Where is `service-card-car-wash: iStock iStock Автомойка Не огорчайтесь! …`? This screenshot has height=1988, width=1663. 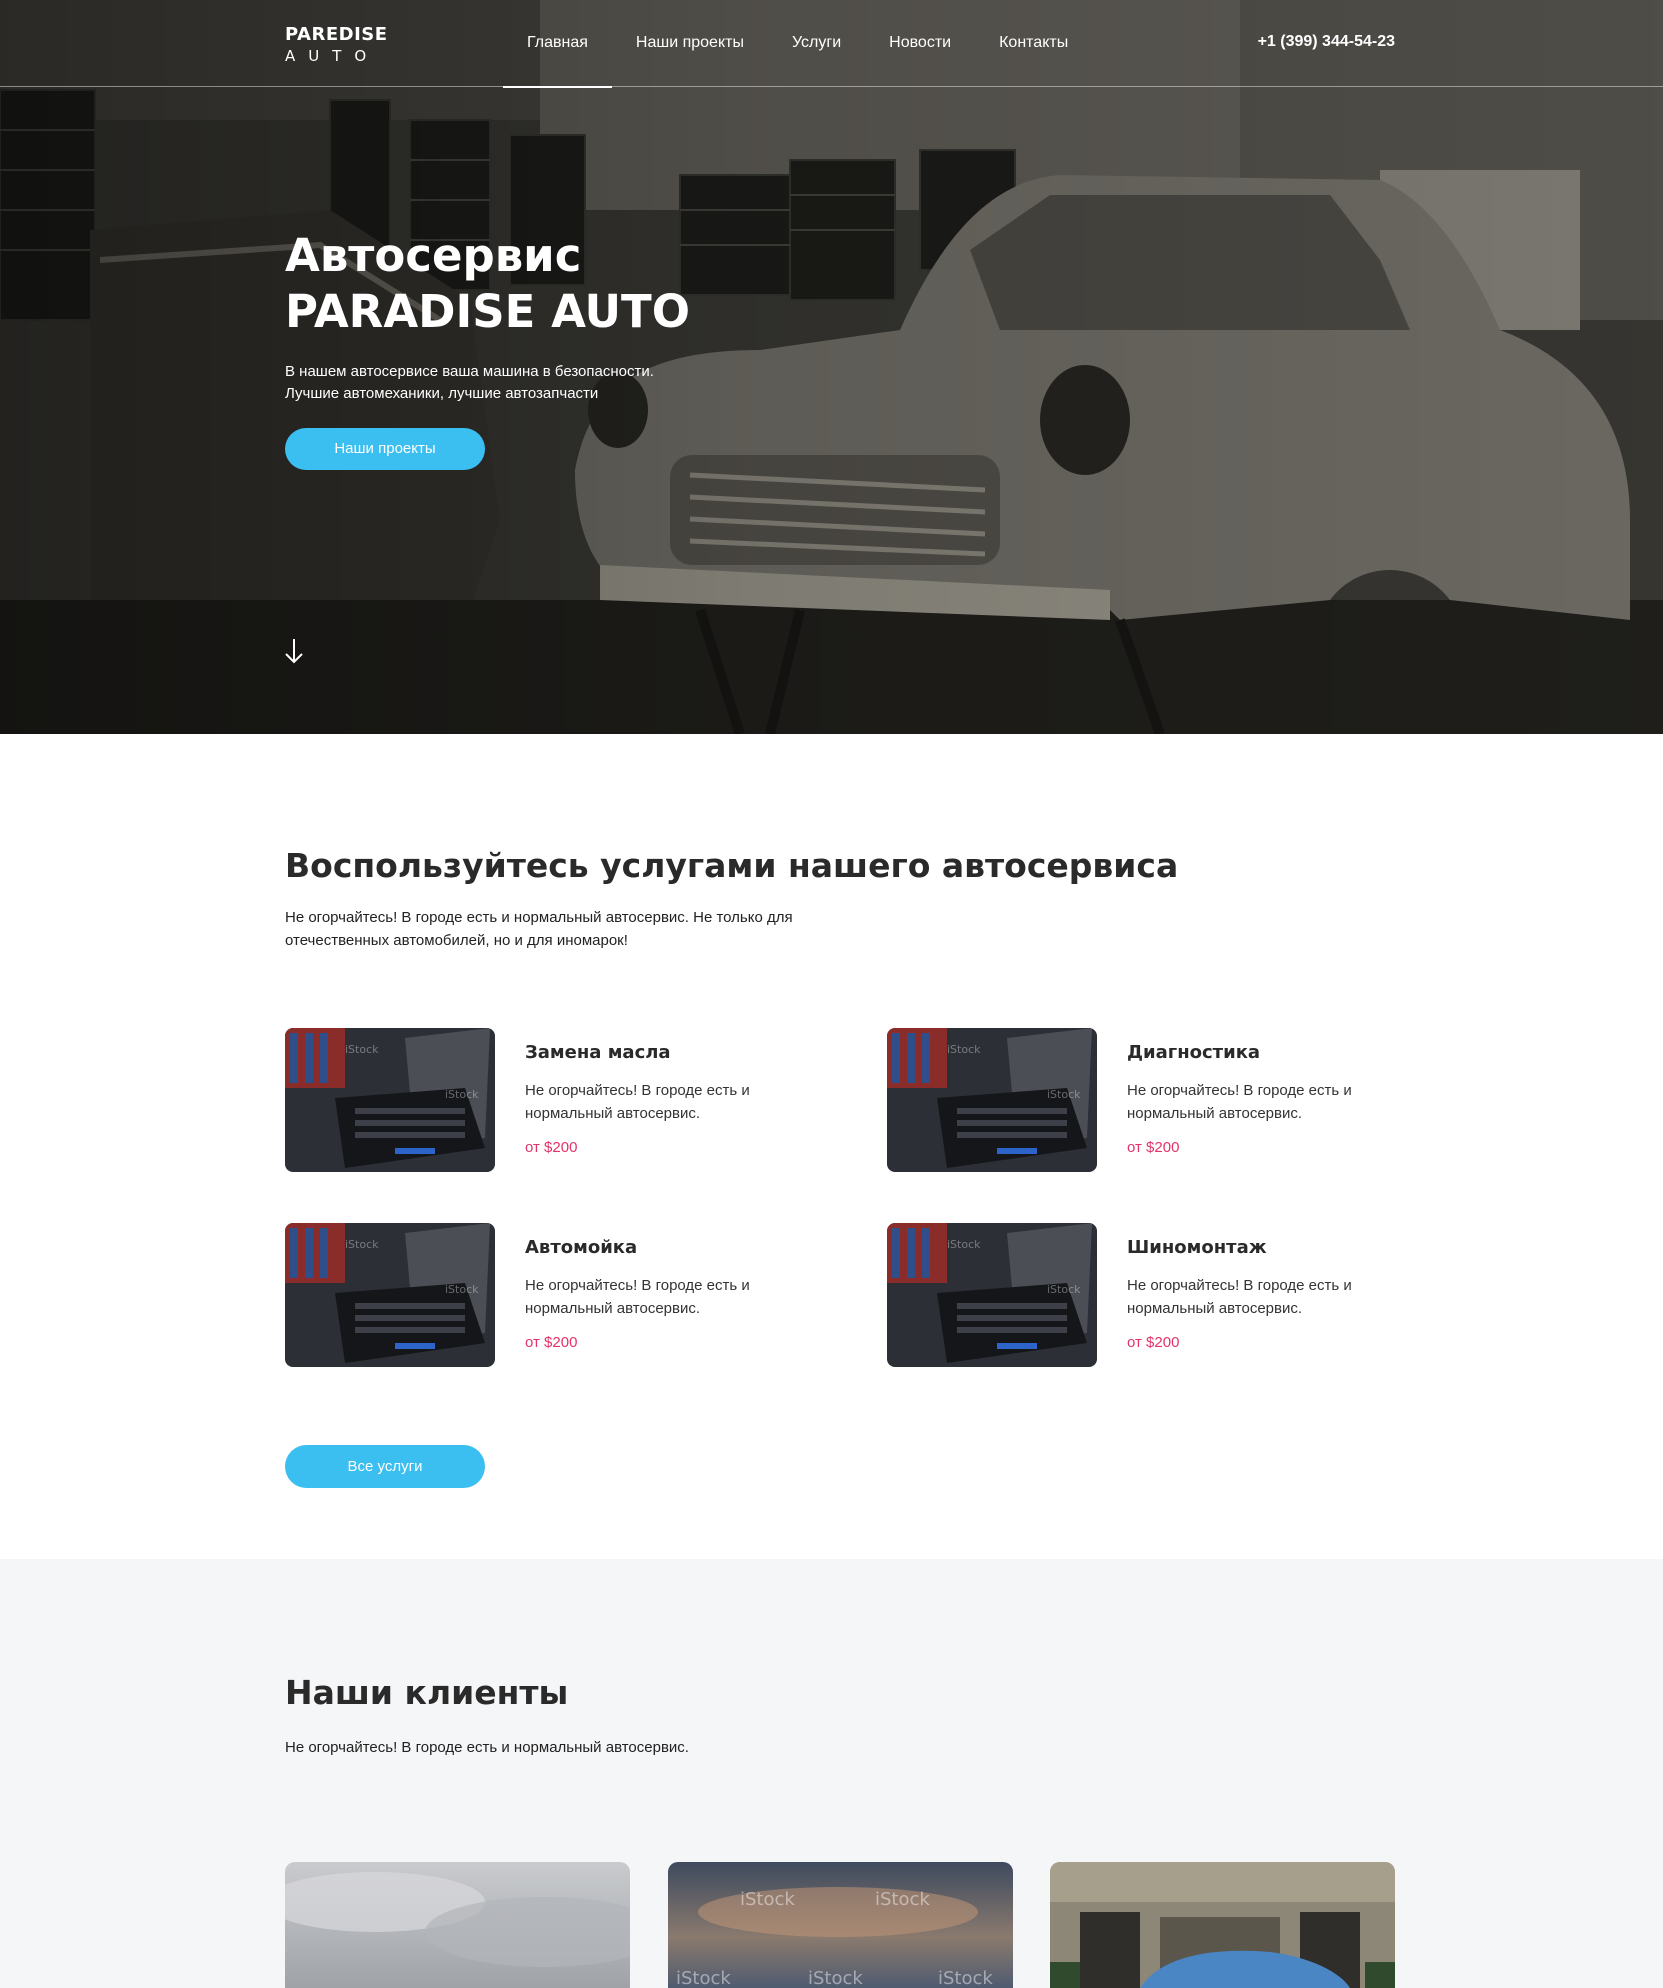 service-card-car-wash: iStock iStock Автомойка Не огорчайтесь! … is located at coordinates (540, 1295).